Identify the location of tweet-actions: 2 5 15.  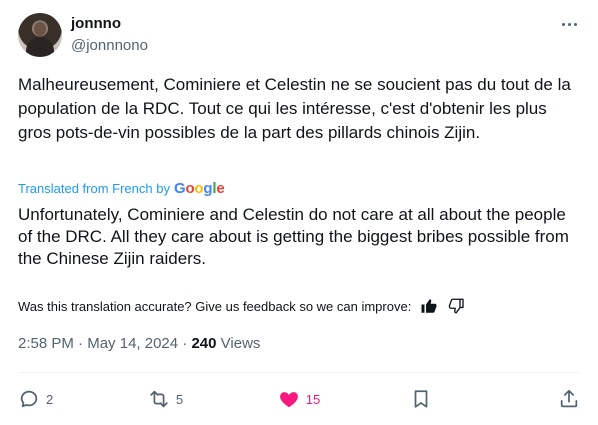
(299, 399).